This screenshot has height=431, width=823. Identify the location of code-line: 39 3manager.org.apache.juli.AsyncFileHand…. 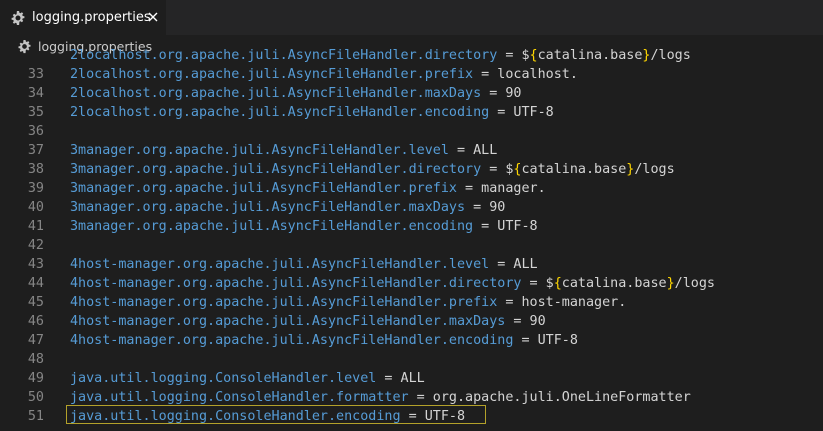
(411, 188).